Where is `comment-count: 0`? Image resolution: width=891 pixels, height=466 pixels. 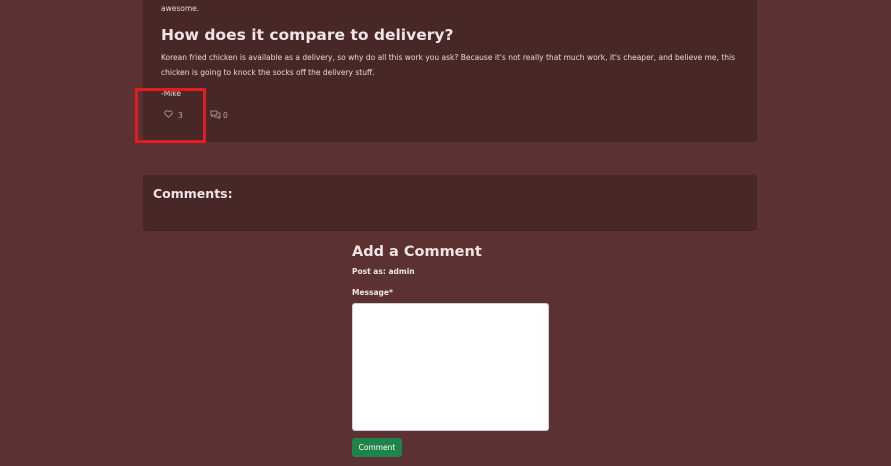
comment-count: 0 is located at coordinates (225, 115).